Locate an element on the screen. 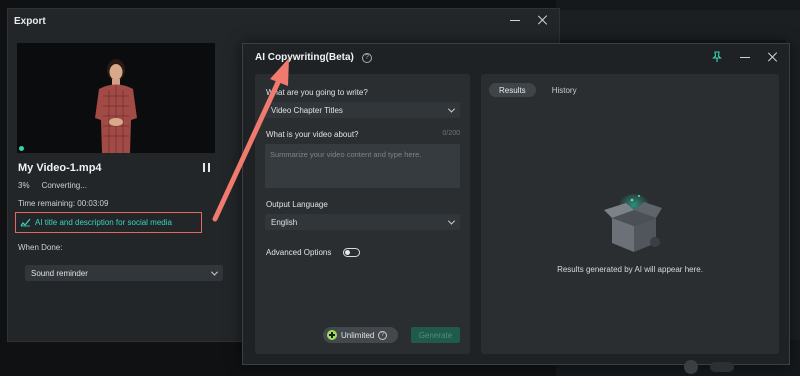  timeline-control is located at coordinates (691, 367).